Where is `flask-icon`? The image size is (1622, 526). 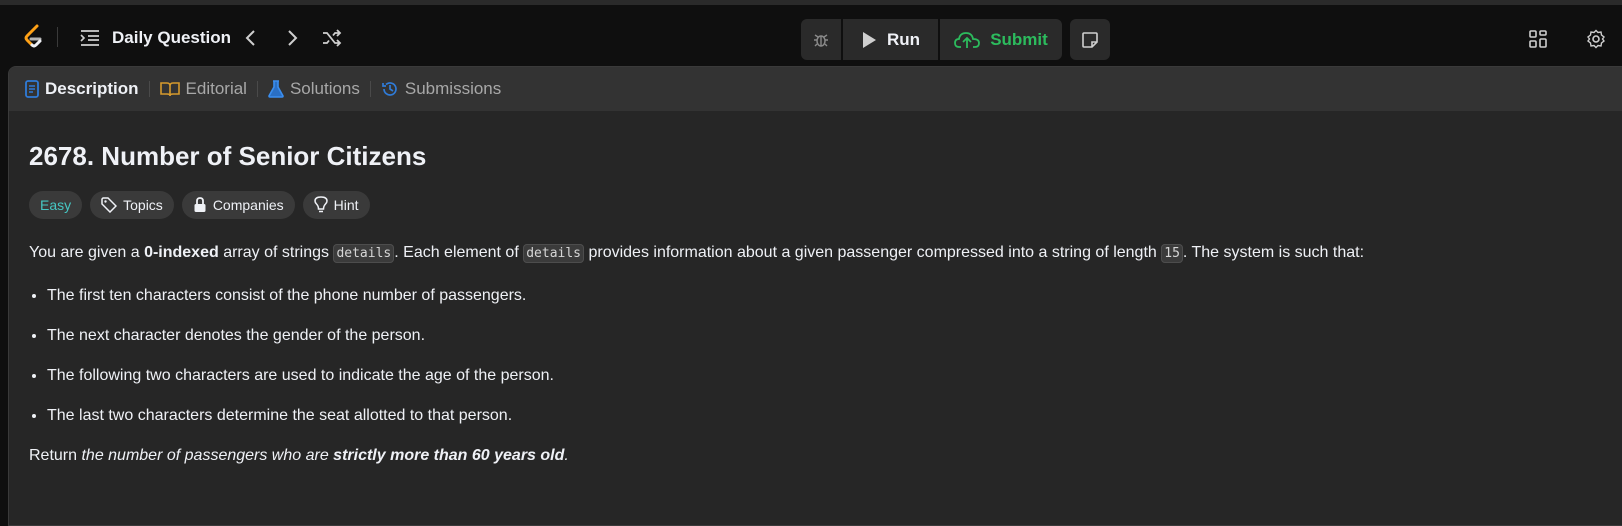 flask-icon is located at coordinates (276, 89).